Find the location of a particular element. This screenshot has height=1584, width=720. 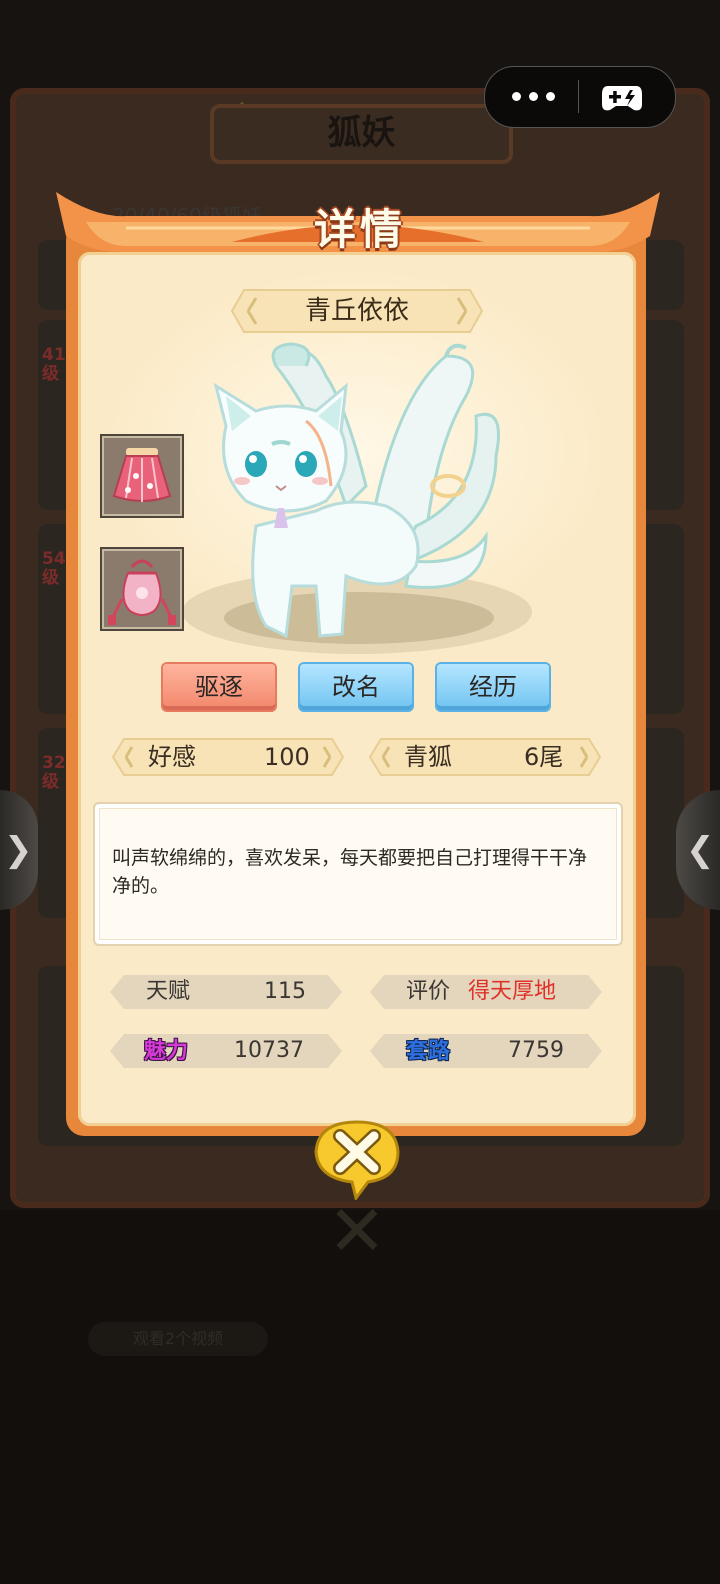

rating-label: 评价 is located at coordinates (428, 991).